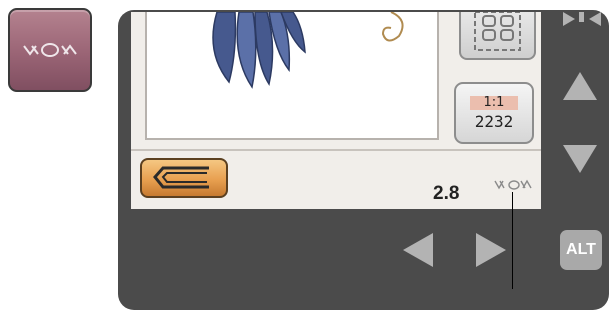 The image size is (609, 310). What do you see at coordinates (512, 240) in the screenshot?
I see `callout-line` at bounding box center [512, 240].